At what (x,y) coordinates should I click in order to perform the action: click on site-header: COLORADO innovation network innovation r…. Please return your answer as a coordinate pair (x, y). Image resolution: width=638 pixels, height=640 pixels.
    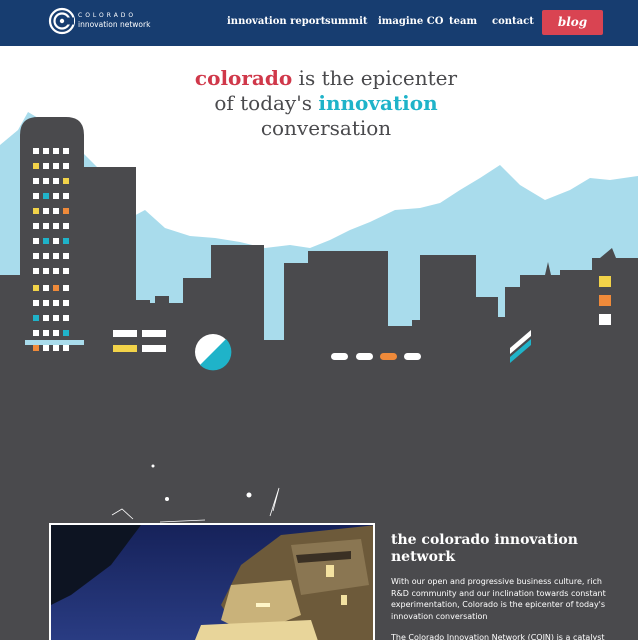
    Looking at the image, I should click on (319, 23).